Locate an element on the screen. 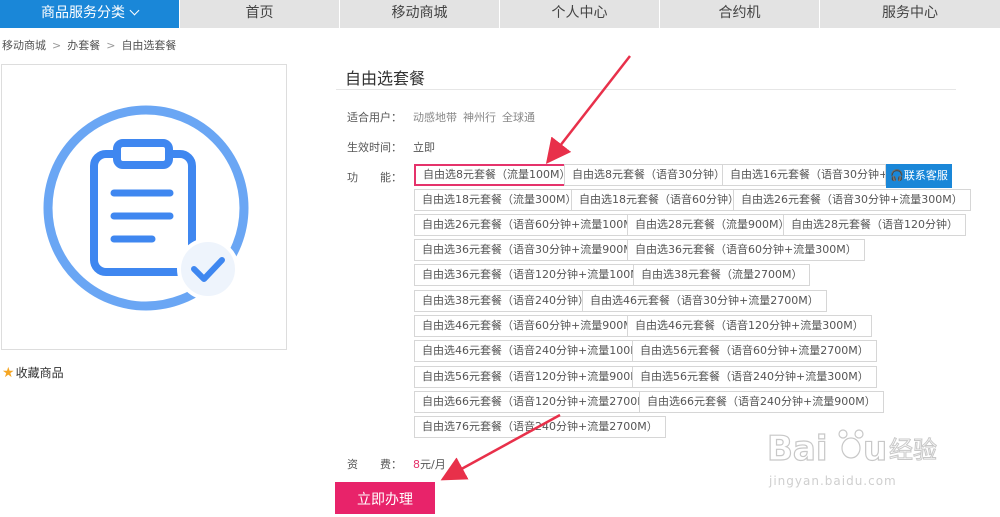  package-option: 自由选8元套餐（流量100M） is located at coordinates (497, 175).